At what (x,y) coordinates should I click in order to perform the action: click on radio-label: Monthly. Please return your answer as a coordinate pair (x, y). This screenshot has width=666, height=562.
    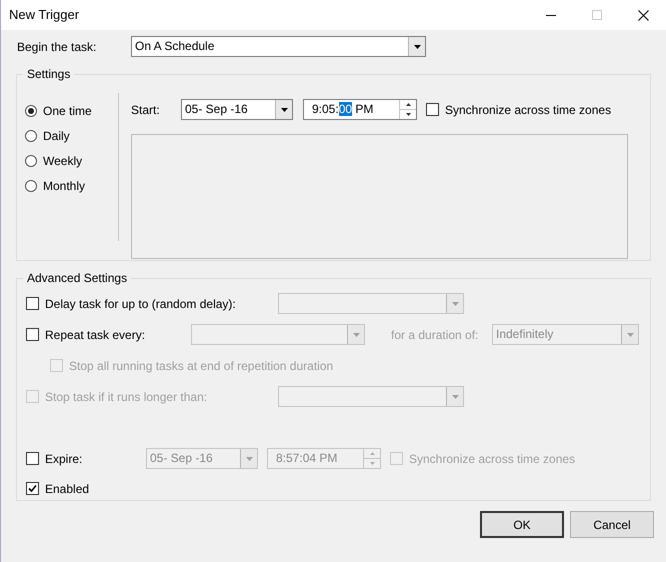
    Looking at the image, I should click on (64, 186).